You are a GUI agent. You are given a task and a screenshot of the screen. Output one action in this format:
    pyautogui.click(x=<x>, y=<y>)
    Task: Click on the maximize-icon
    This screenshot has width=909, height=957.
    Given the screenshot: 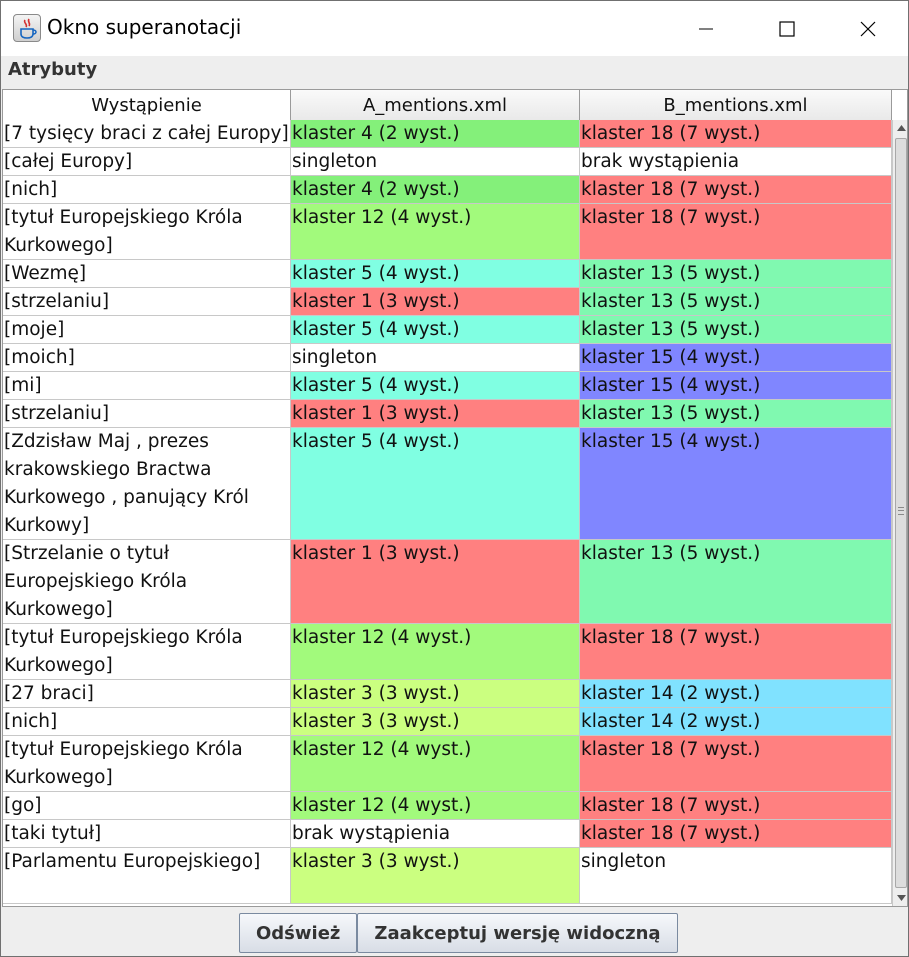 What is the action you would take?
    pyautogui.click(x=787, y=28)
    